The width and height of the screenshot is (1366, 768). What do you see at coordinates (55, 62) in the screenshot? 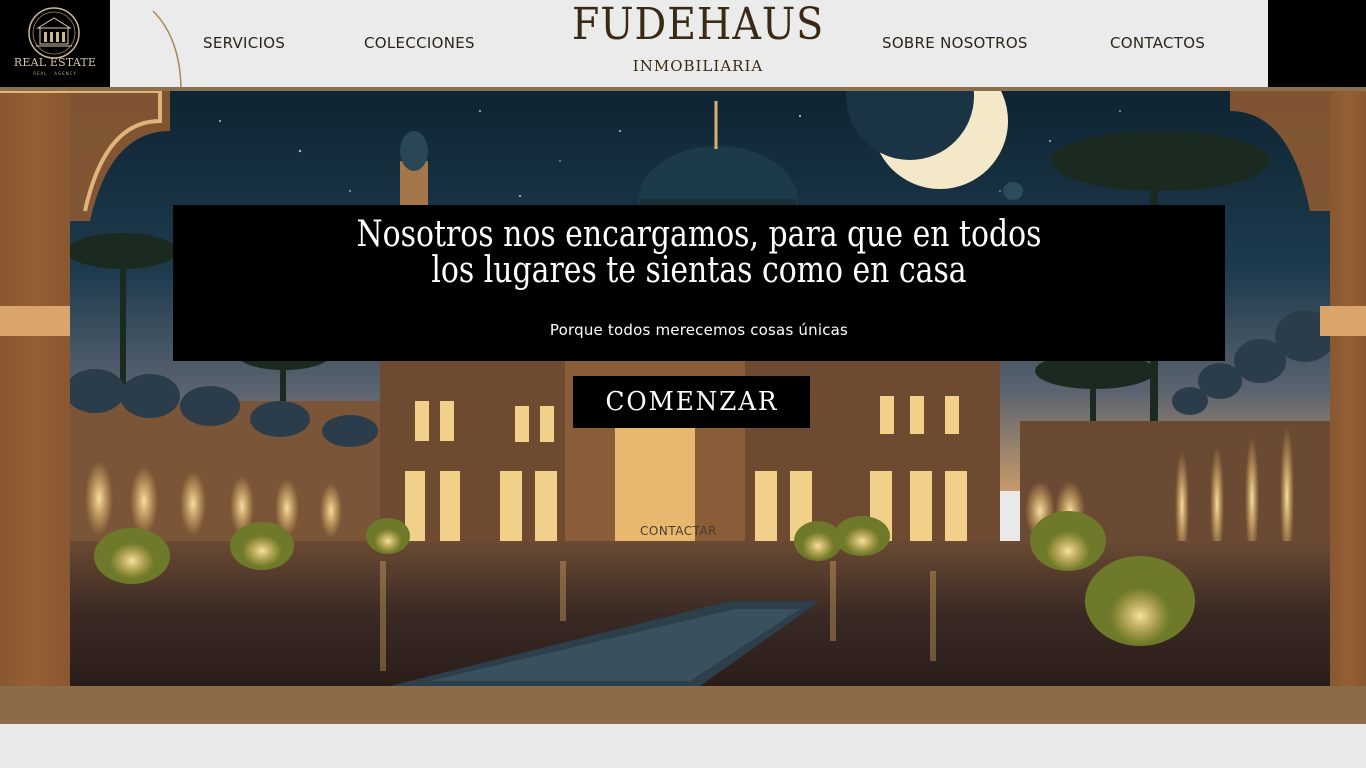
I see `logo-text: REAL ESTATE` at bounding box center [55, 62].